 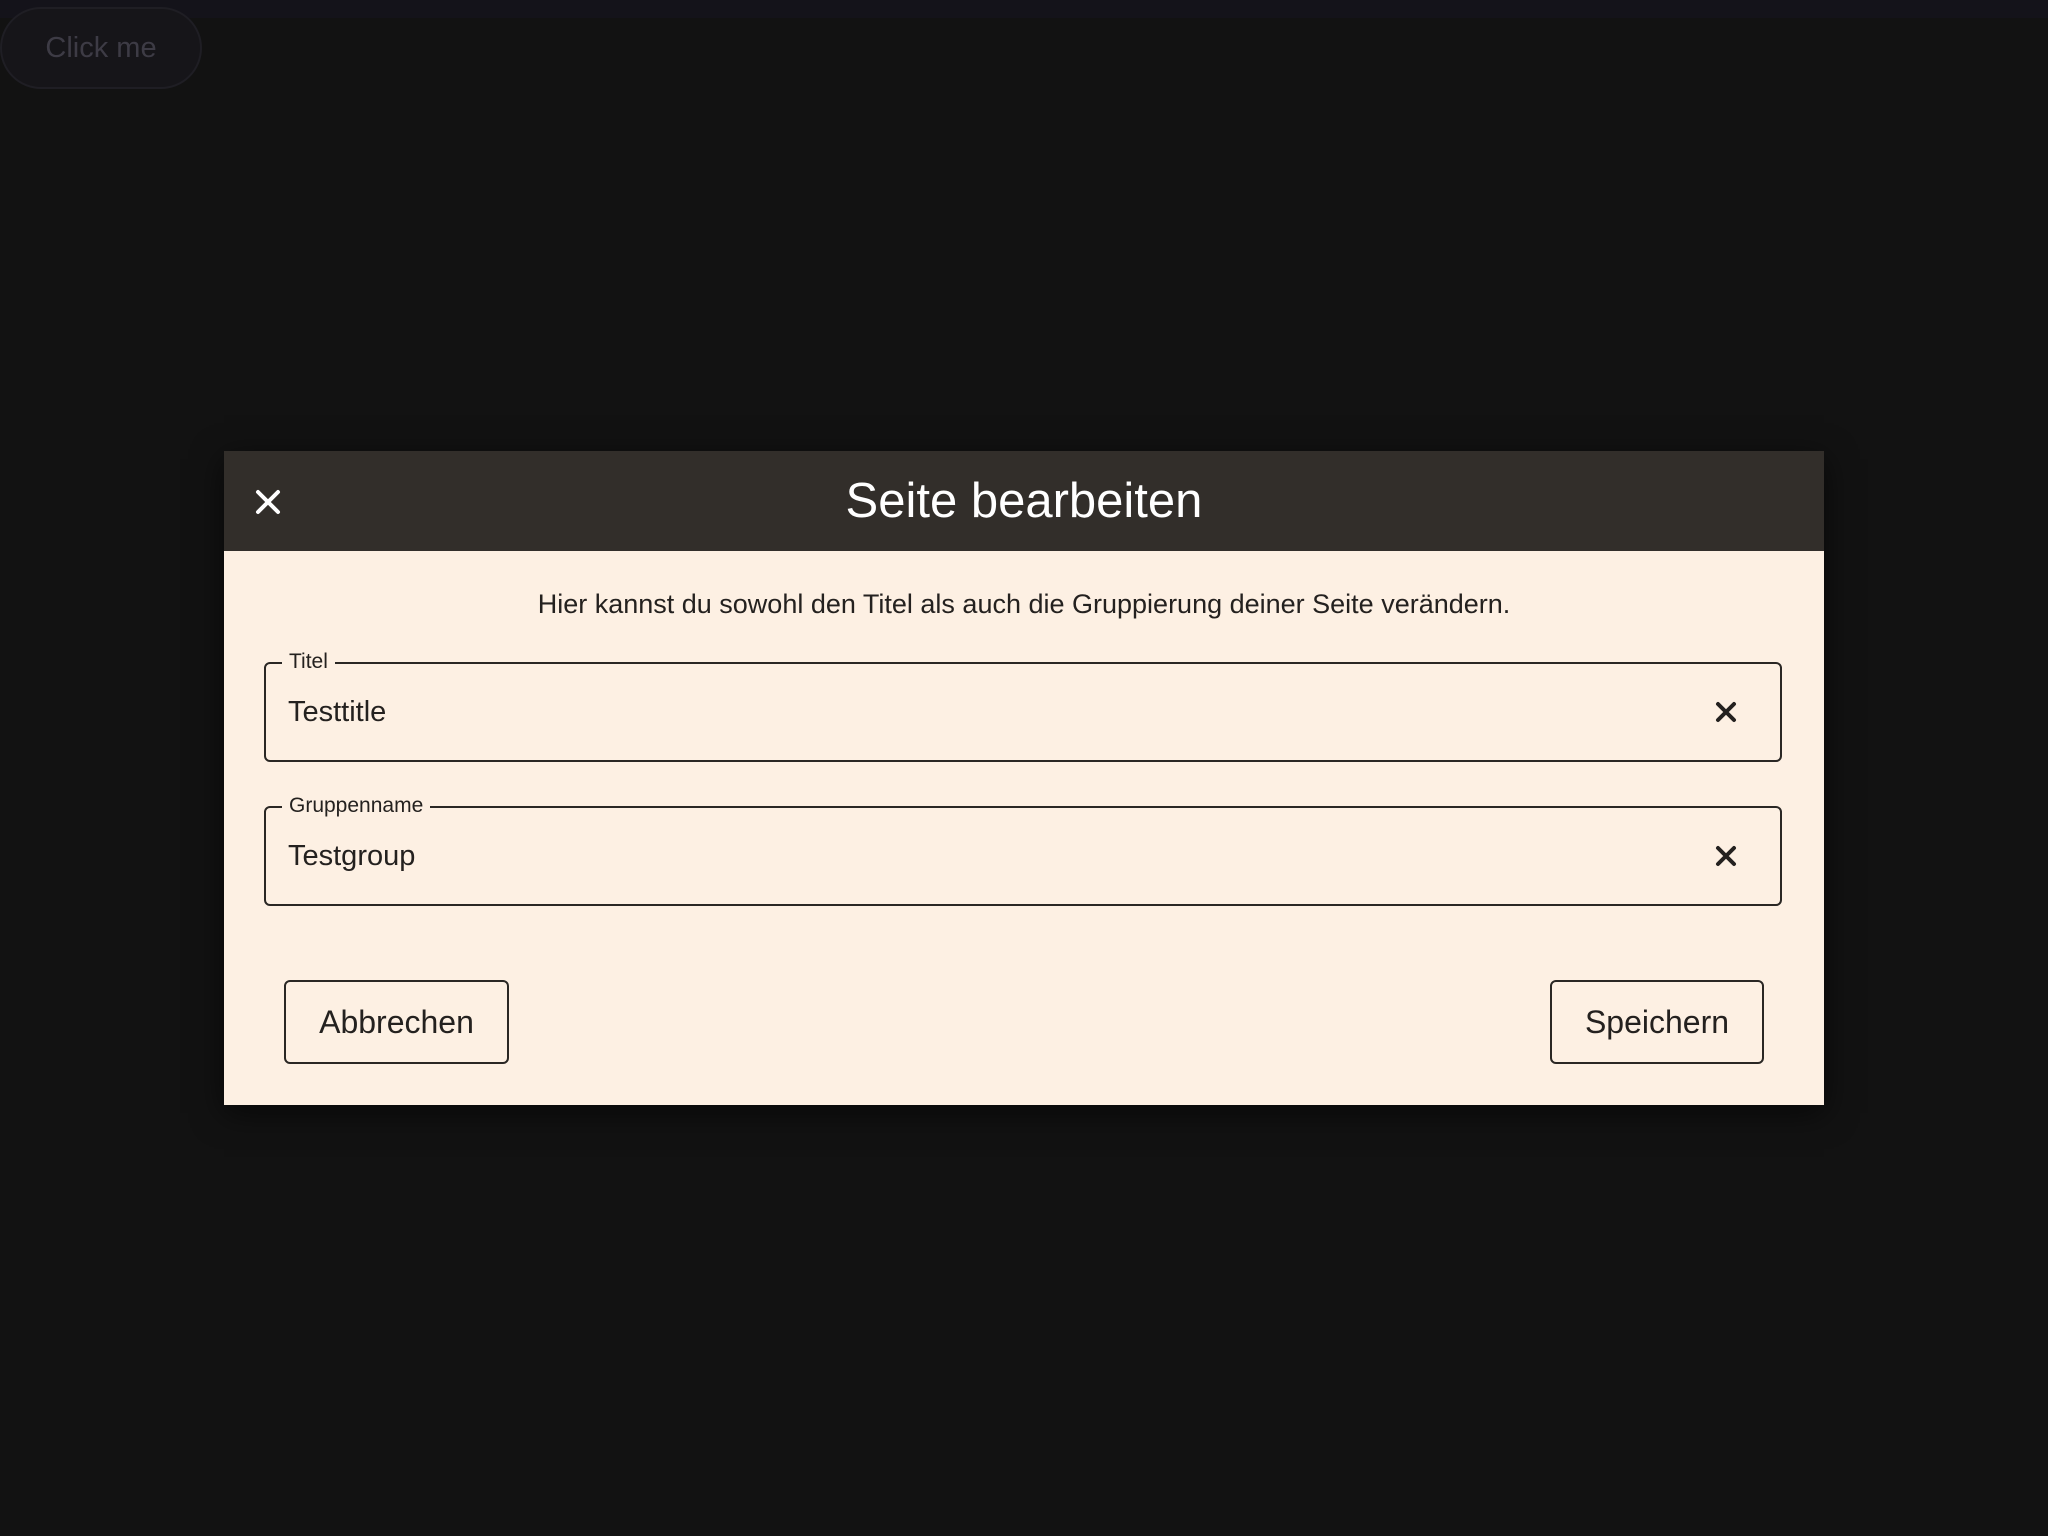 I want to click on dialog-title: Seite bearbeiten, so click(x=1024, y=501).